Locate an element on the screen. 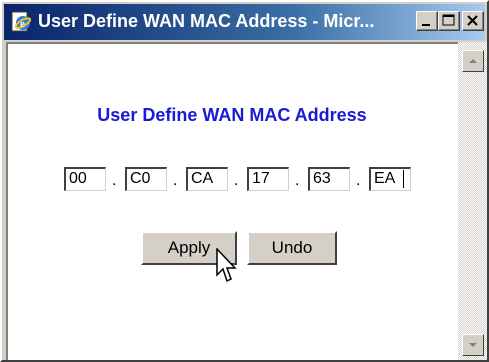 Image resolution: width=489 pixels, height=362 pixels. scroll-down-arrow-icon is located at coordinates (473, 345).